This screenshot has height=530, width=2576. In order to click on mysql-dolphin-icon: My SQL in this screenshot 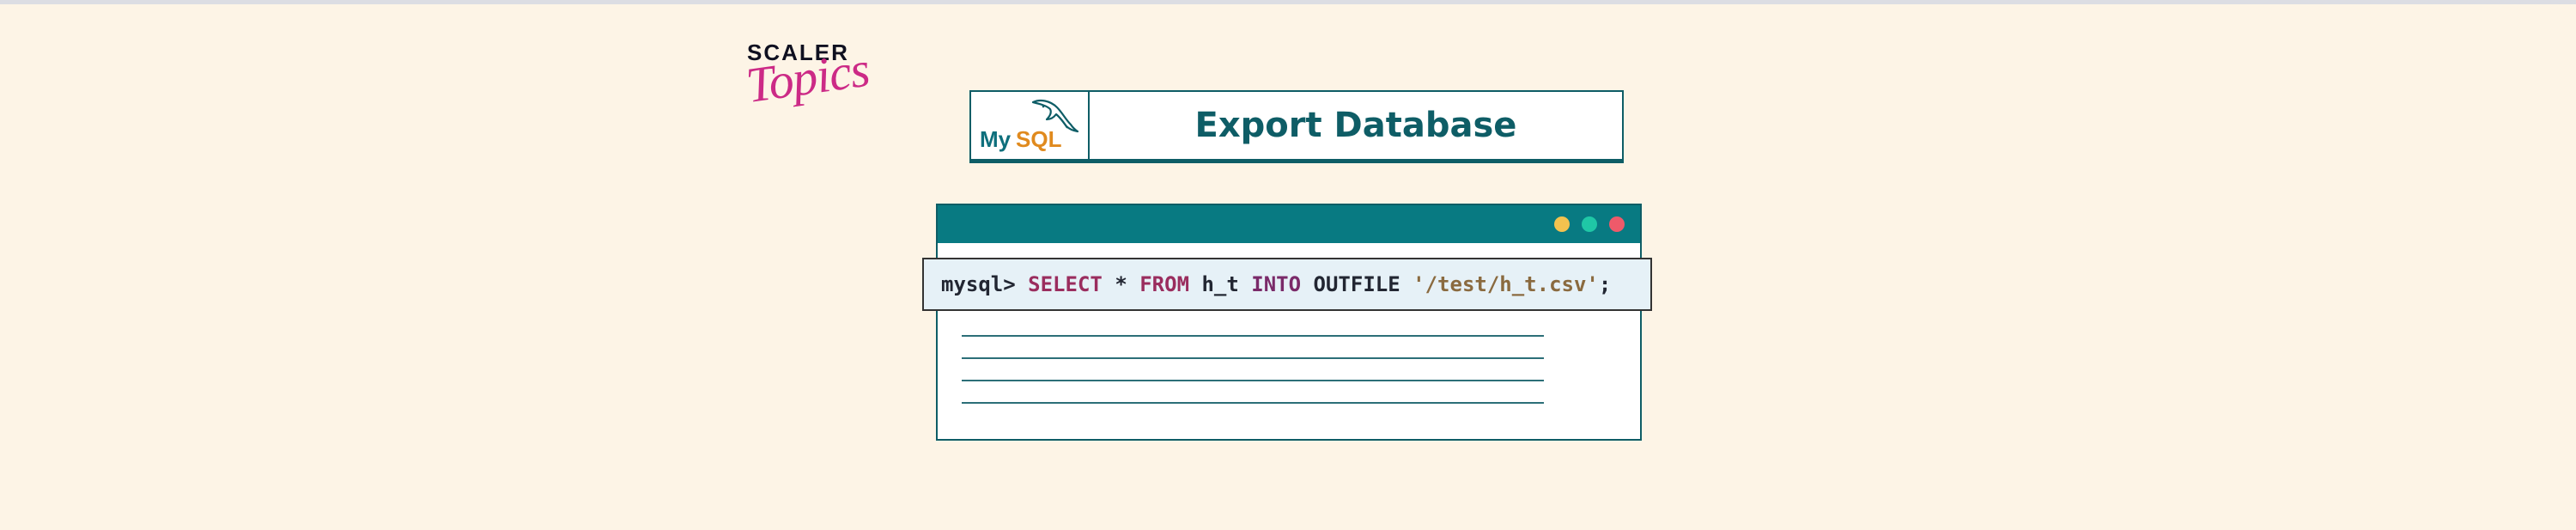, I will do `click(1030, 125)`.